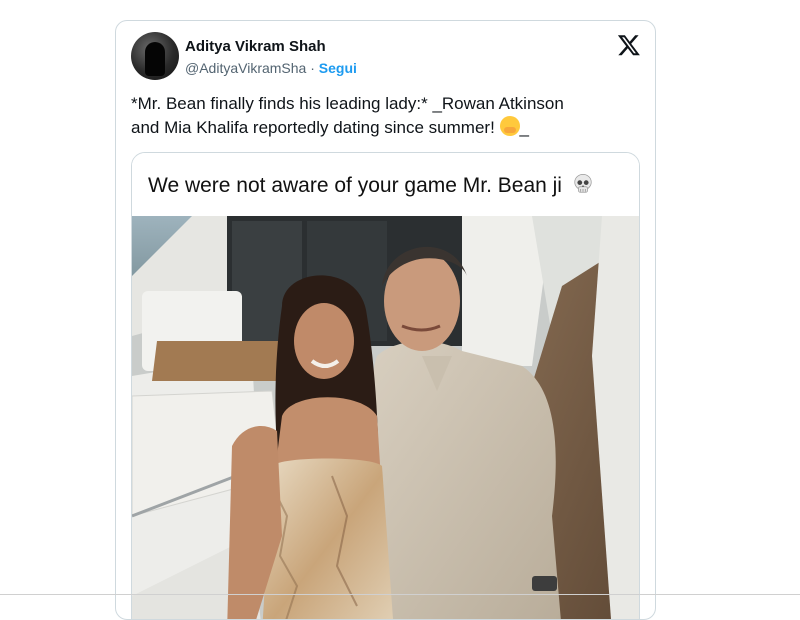  What do you see at coordinates (524, 127) in the screenshot?
I see `tweet-text-tail: _` at bounding box center [524, 127].